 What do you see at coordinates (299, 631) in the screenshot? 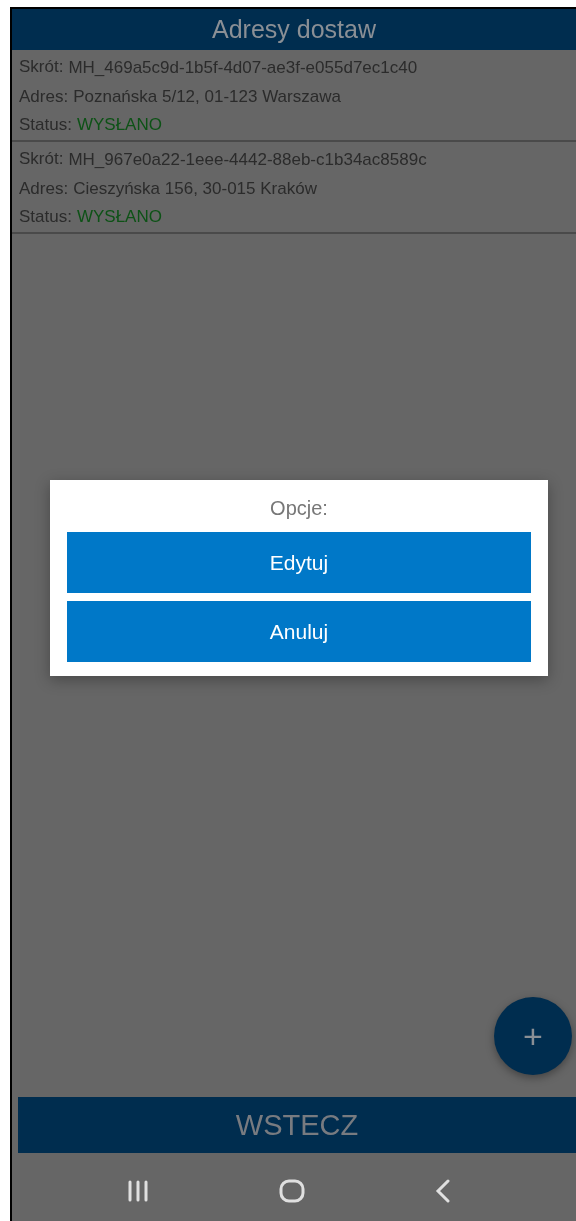
I see `dialog-option-button: Anuluj` at bounding box center [299, 631].